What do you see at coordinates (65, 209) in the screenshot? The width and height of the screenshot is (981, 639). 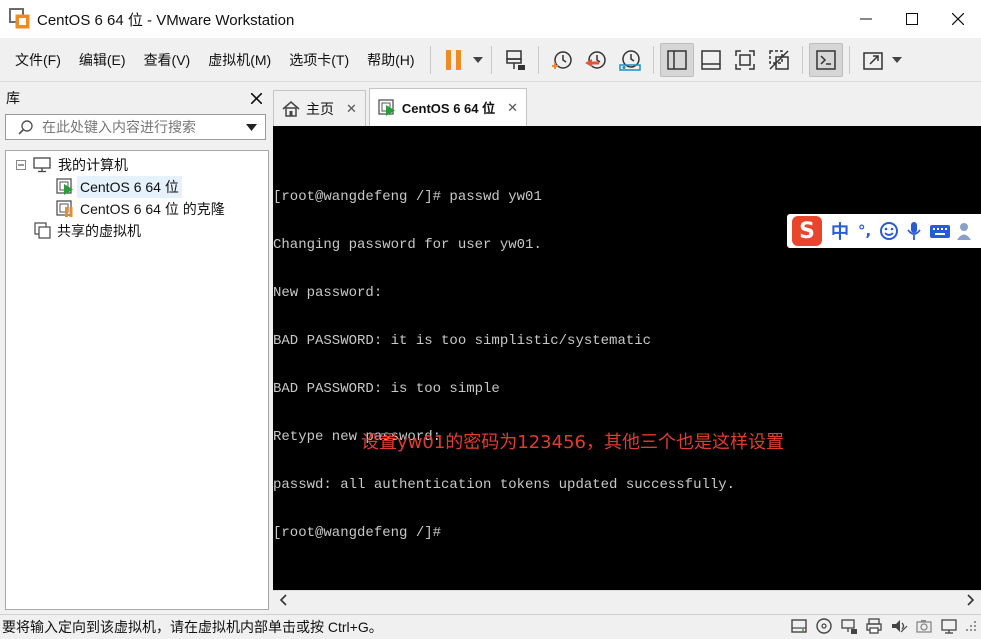 I see `paused-vm-icon` at bounding box center [65, 209].